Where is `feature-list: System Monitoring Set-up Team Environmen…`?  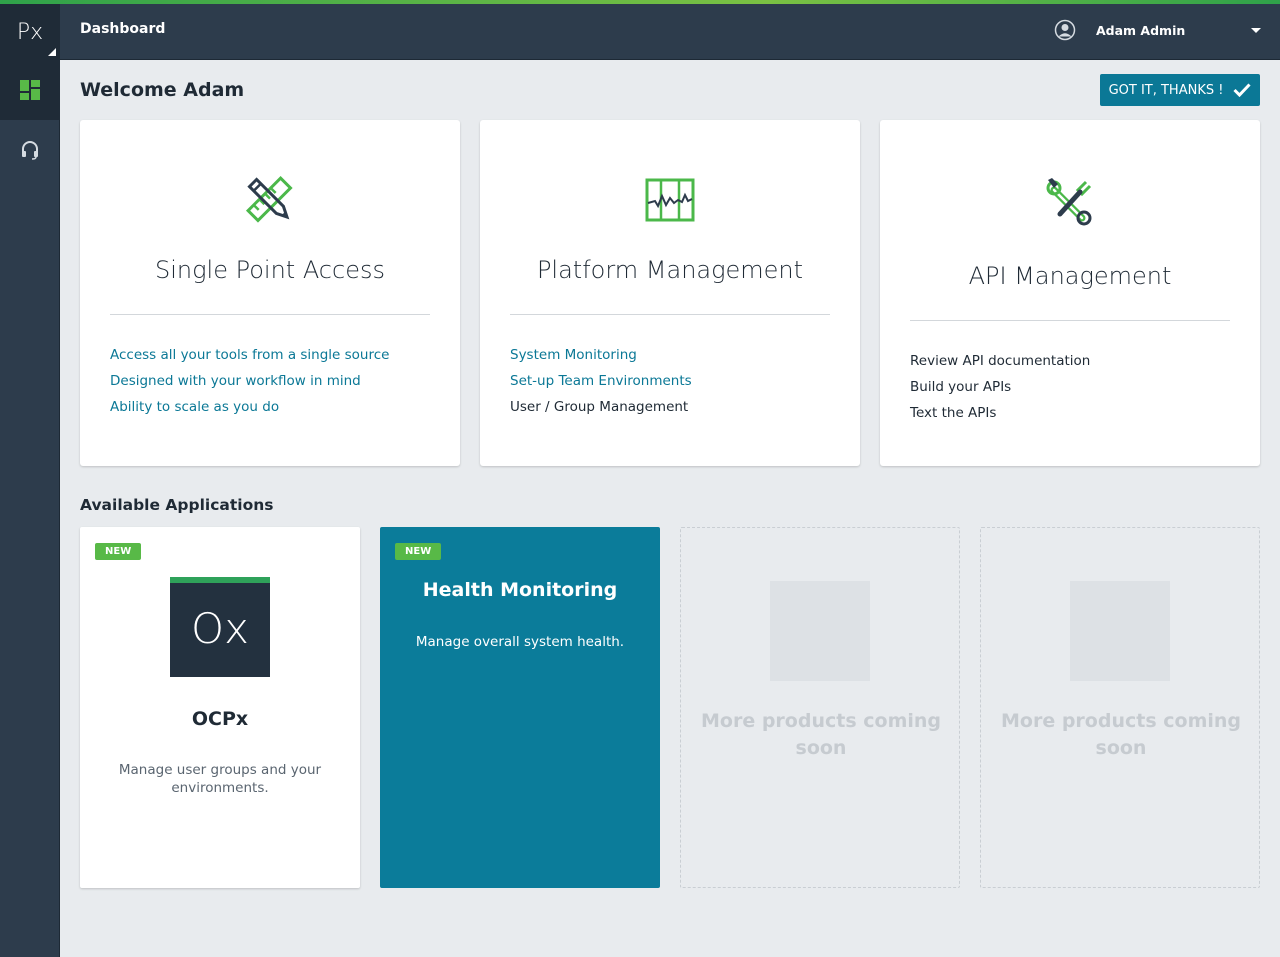 feature-list: System Monitoring Set-up Team Environmen… is located at coordinates (601, 381).